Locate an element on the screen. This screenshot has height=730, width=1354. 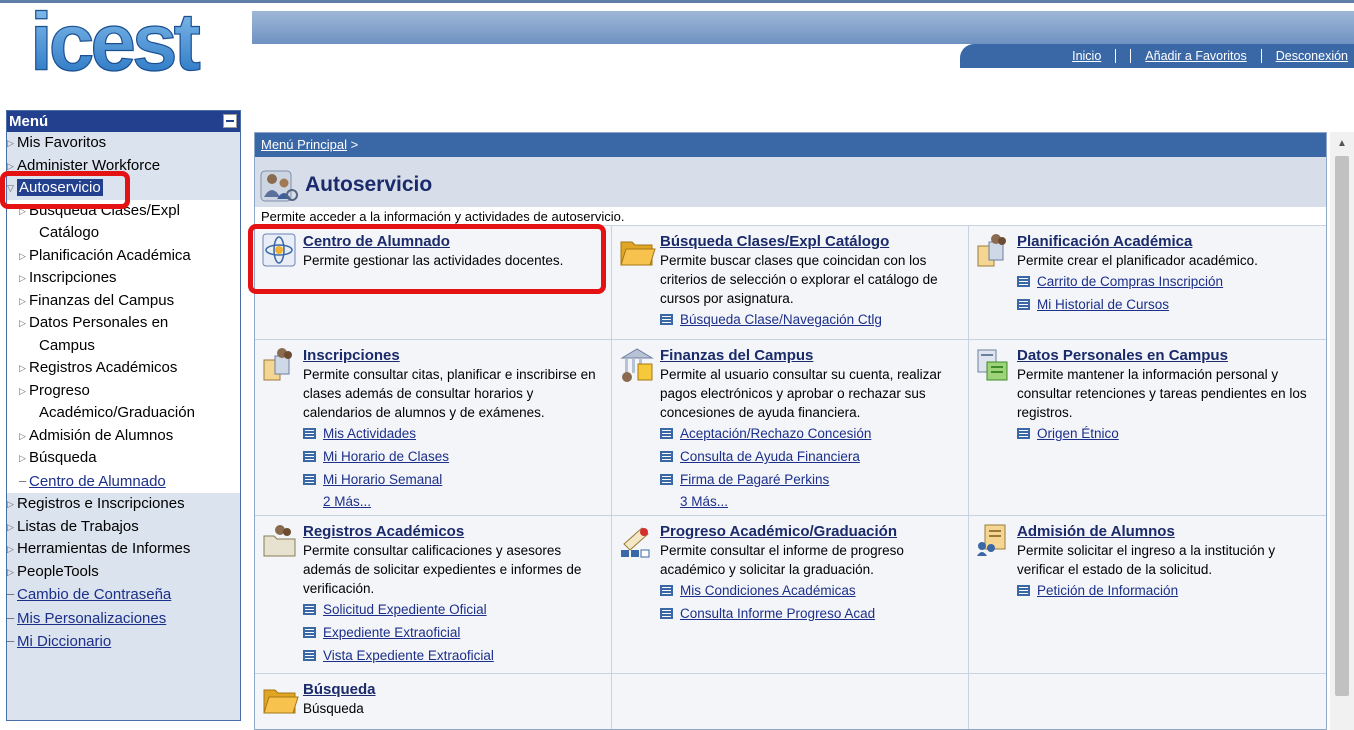
tile-link-item: Búsqueda Clase/Navegación Ctlg is located at coordinates (811, 319).